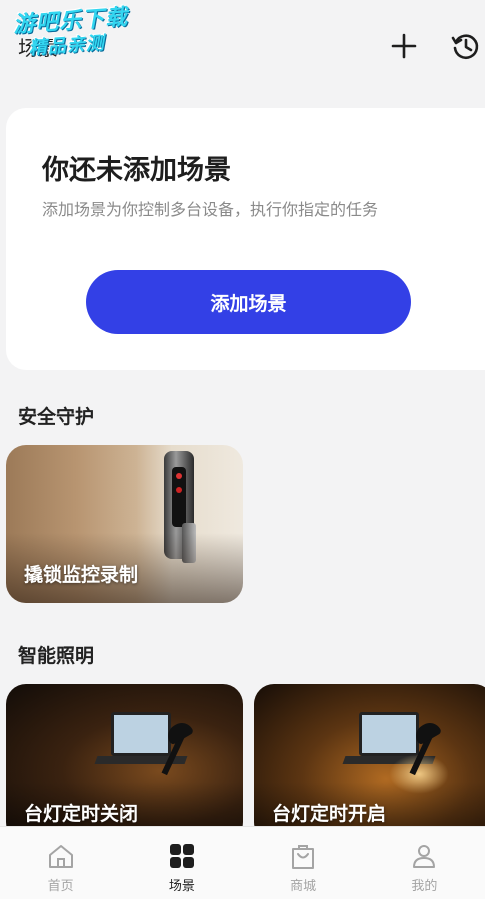  Describe the element at coordinates (189, 543) in the screenshot. I see `lock-handle` at that location.